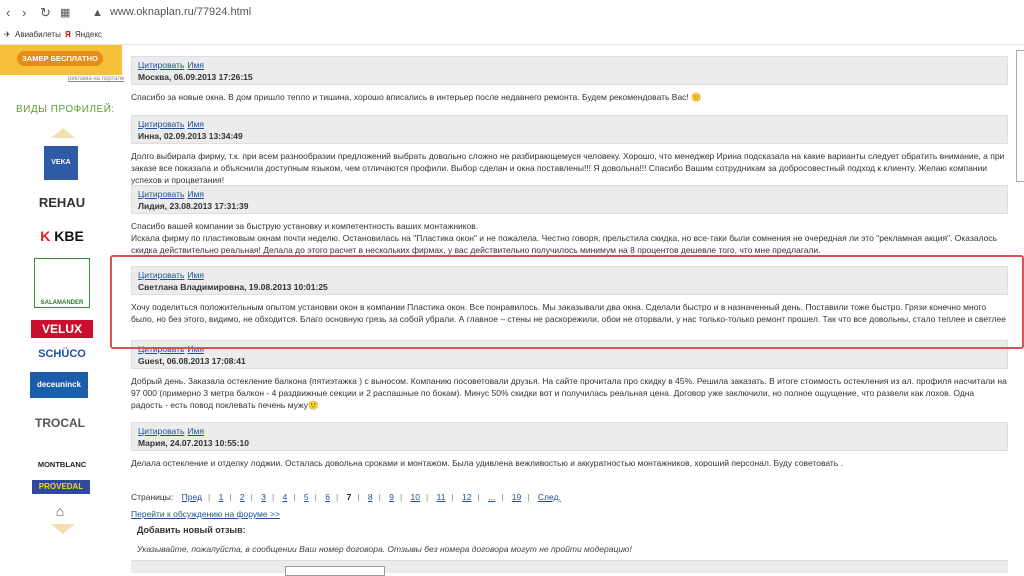 Image resolution: width=1024 pixels, height=576 pixels. I want to click on ad-note: реклама на портале, so click(96, 79).